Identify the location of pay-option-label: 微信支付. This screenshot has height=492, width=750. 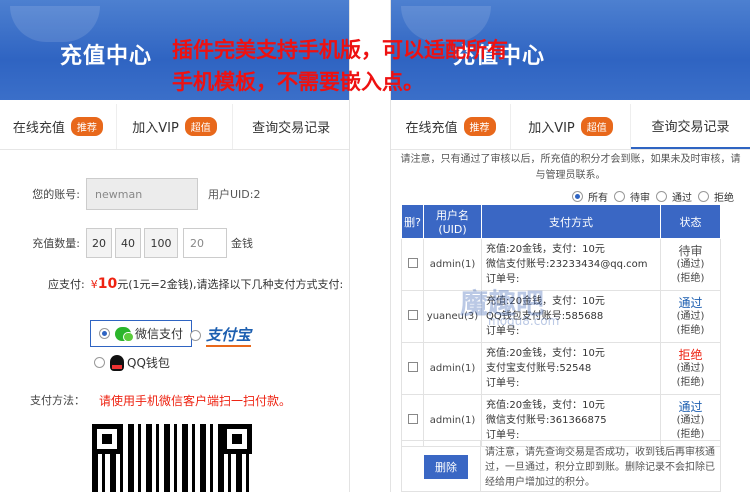
(159, 334).